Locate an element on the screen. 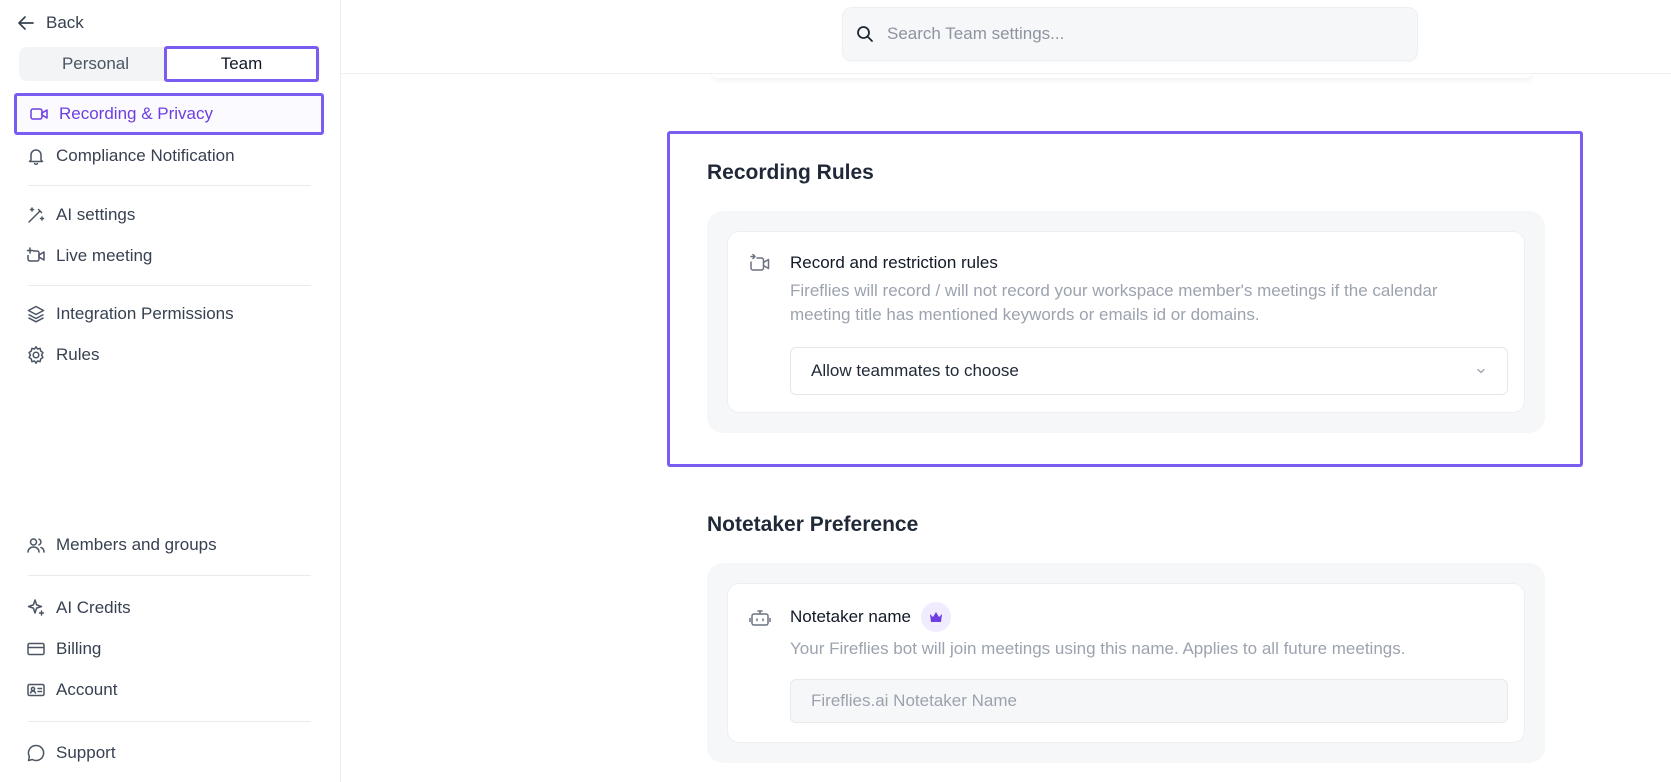  video-camera-icon is located at coordinates (39, 114).